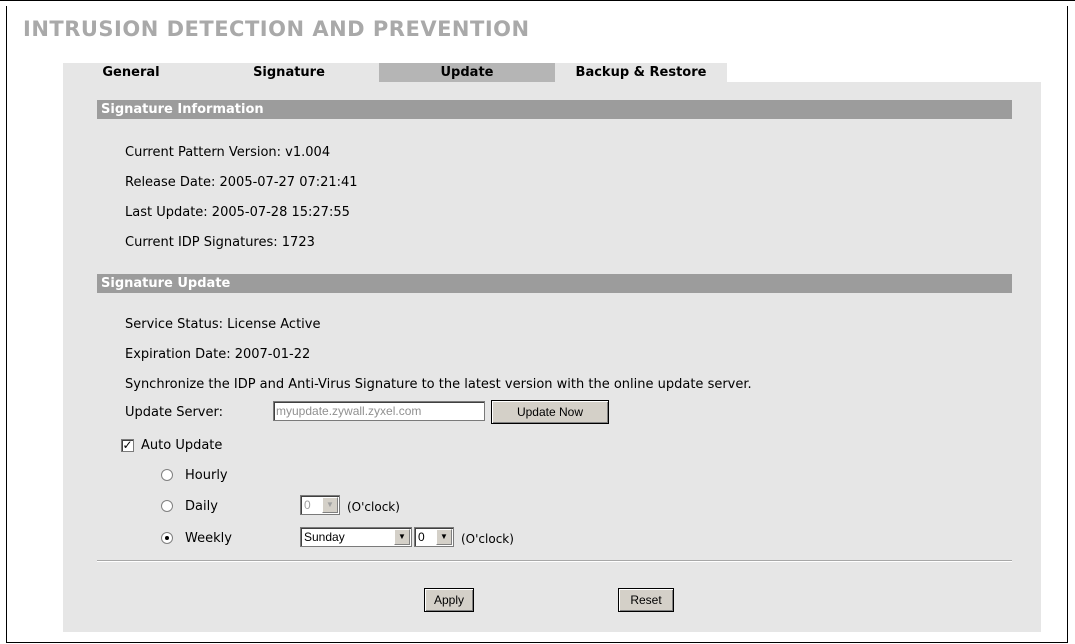 Image resolution: width=1075 pixels, height=644 pixels. What do you see at coordinates (554, 109) in the screenshot?
I see `signature-information-header: Signature Information` at bounding box center [554, 109].